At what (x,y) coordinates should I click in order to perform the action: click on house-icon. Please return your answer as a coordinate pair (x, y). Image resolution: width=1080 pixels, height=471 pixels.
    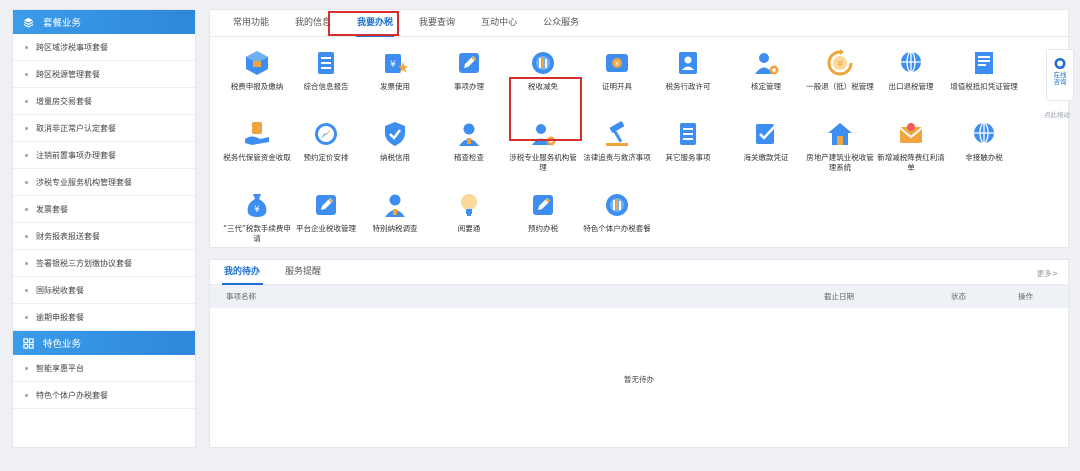
    Looking at the image, I should click on (840, 134).